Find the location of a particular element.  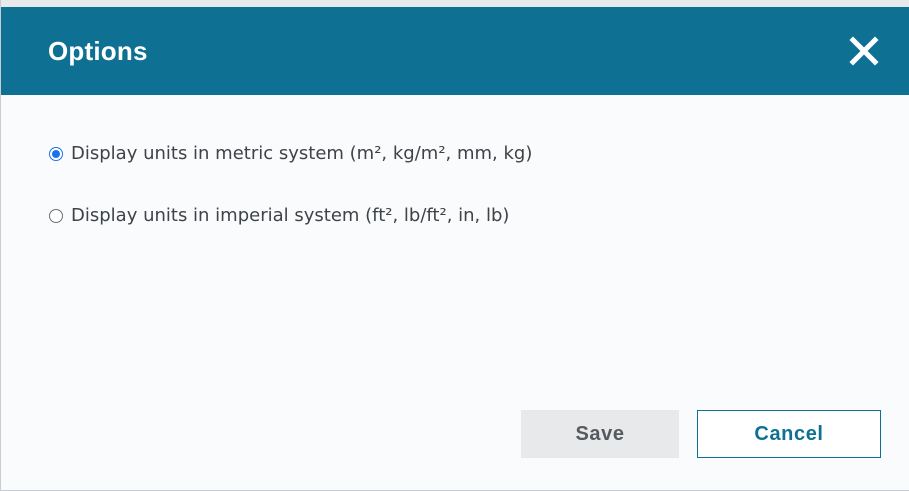

close-icon is located at coordinates (864, 51).